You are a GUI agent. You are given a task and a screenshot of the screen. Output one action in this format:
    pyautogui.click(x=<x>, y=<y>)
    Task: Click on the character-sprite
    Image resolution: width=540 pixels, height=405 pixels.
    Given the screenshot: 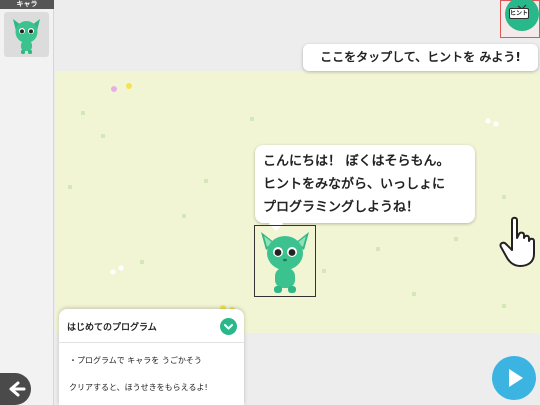 What is the action you would take?
    pyautogui.click(x=285, y=261)
    